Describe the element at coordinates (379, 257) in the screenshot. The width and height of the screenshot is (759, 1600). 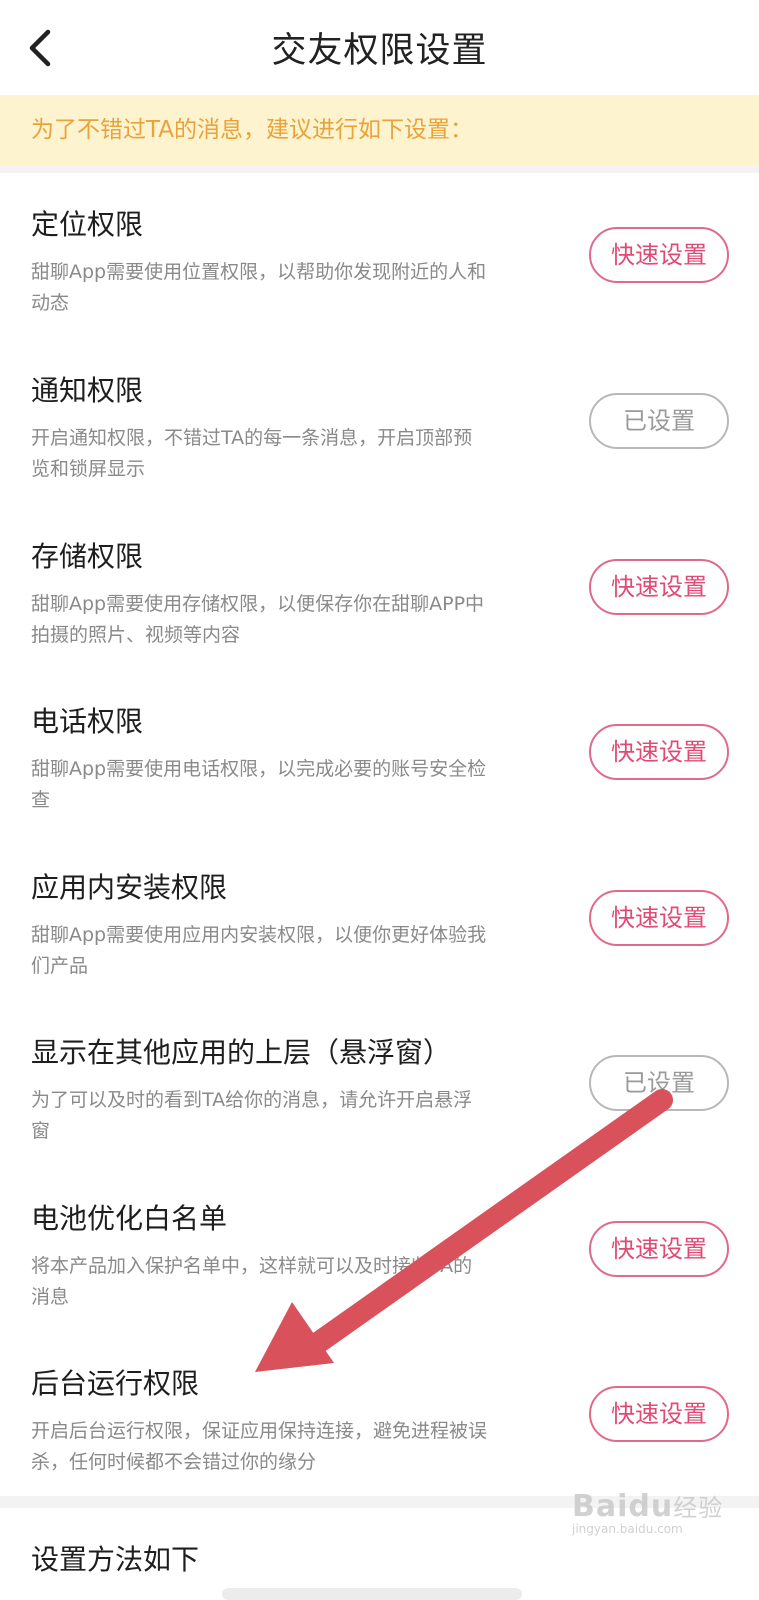
I see `permission-item-location: 定位权限 甜聊App需要使用位置权限，以帮助你发现附近的人和动态 快速设置` at that location.